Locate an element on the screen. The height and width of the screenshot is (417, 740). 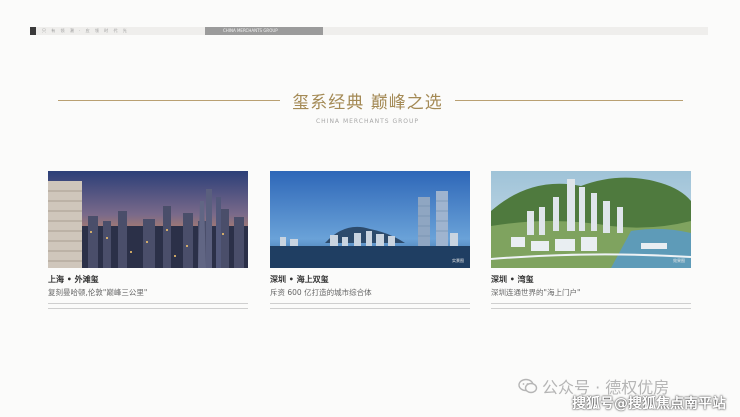
project-description: 斥资 600 亿打造的城市综合体 is located at coordinates (321, 292).